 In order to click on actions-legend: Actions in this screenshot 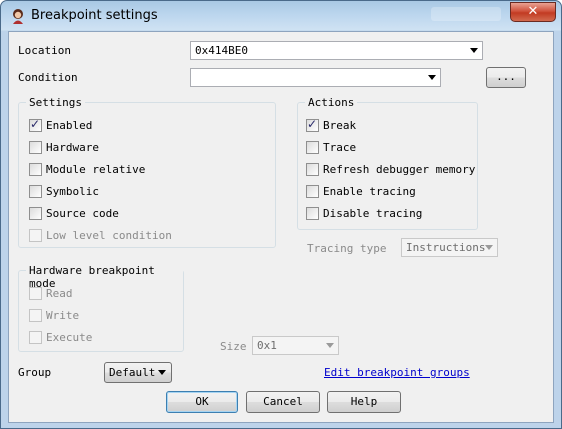, I will do `click(331, 102)`.